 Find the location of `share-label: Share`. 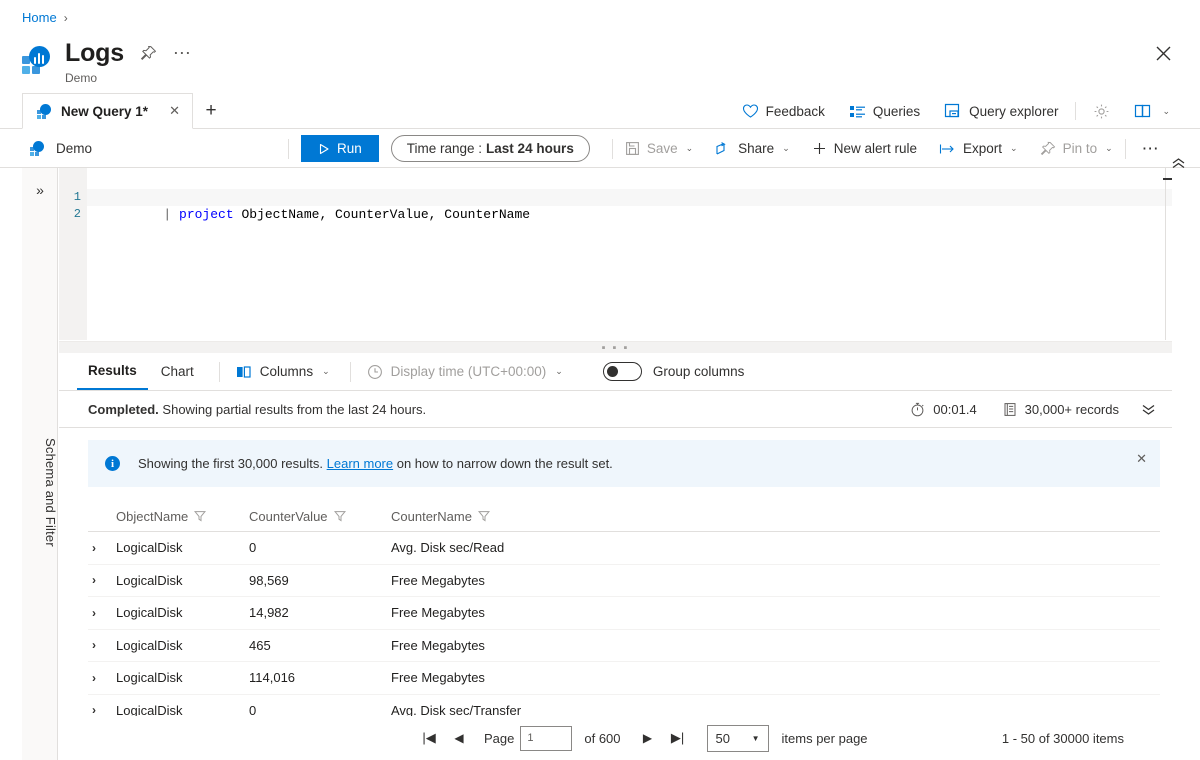

share-label: Share is located at coordinates (756, 148).